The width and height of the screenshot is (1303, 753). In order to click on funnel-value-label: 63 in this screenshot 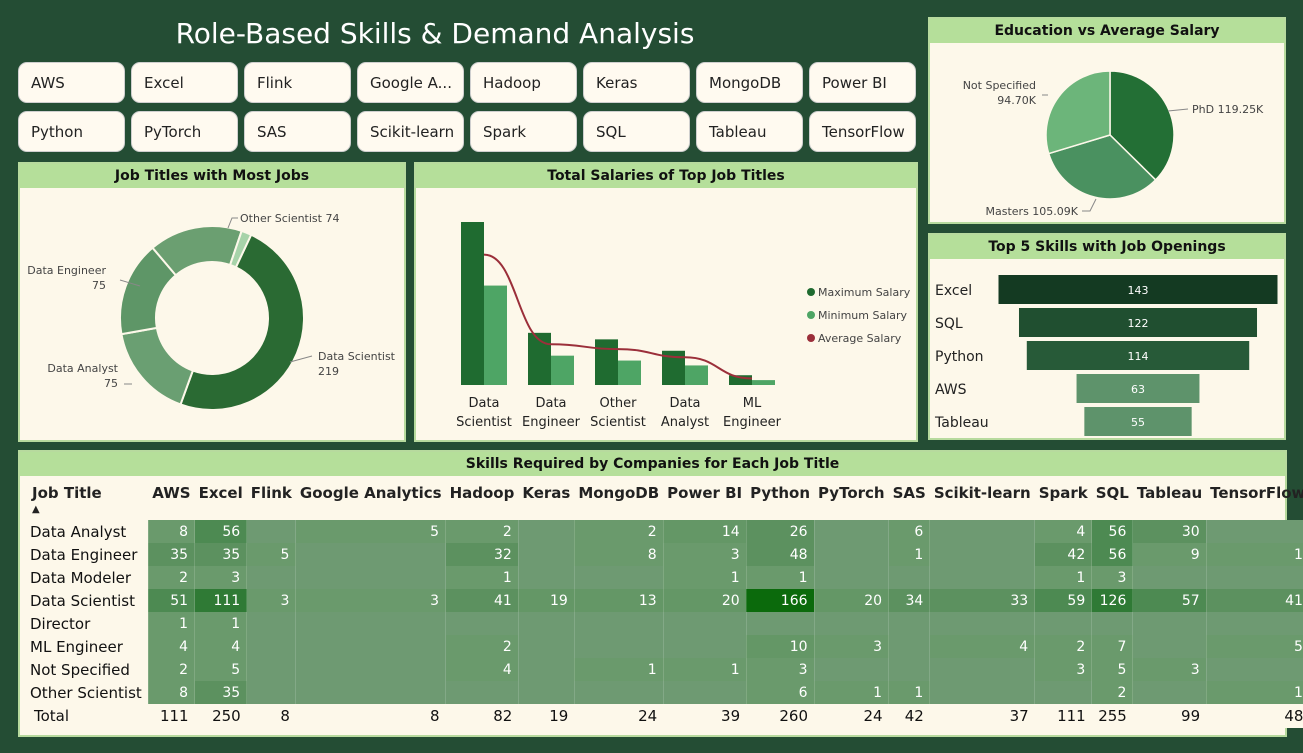, I will do `click(1138, 389)`.